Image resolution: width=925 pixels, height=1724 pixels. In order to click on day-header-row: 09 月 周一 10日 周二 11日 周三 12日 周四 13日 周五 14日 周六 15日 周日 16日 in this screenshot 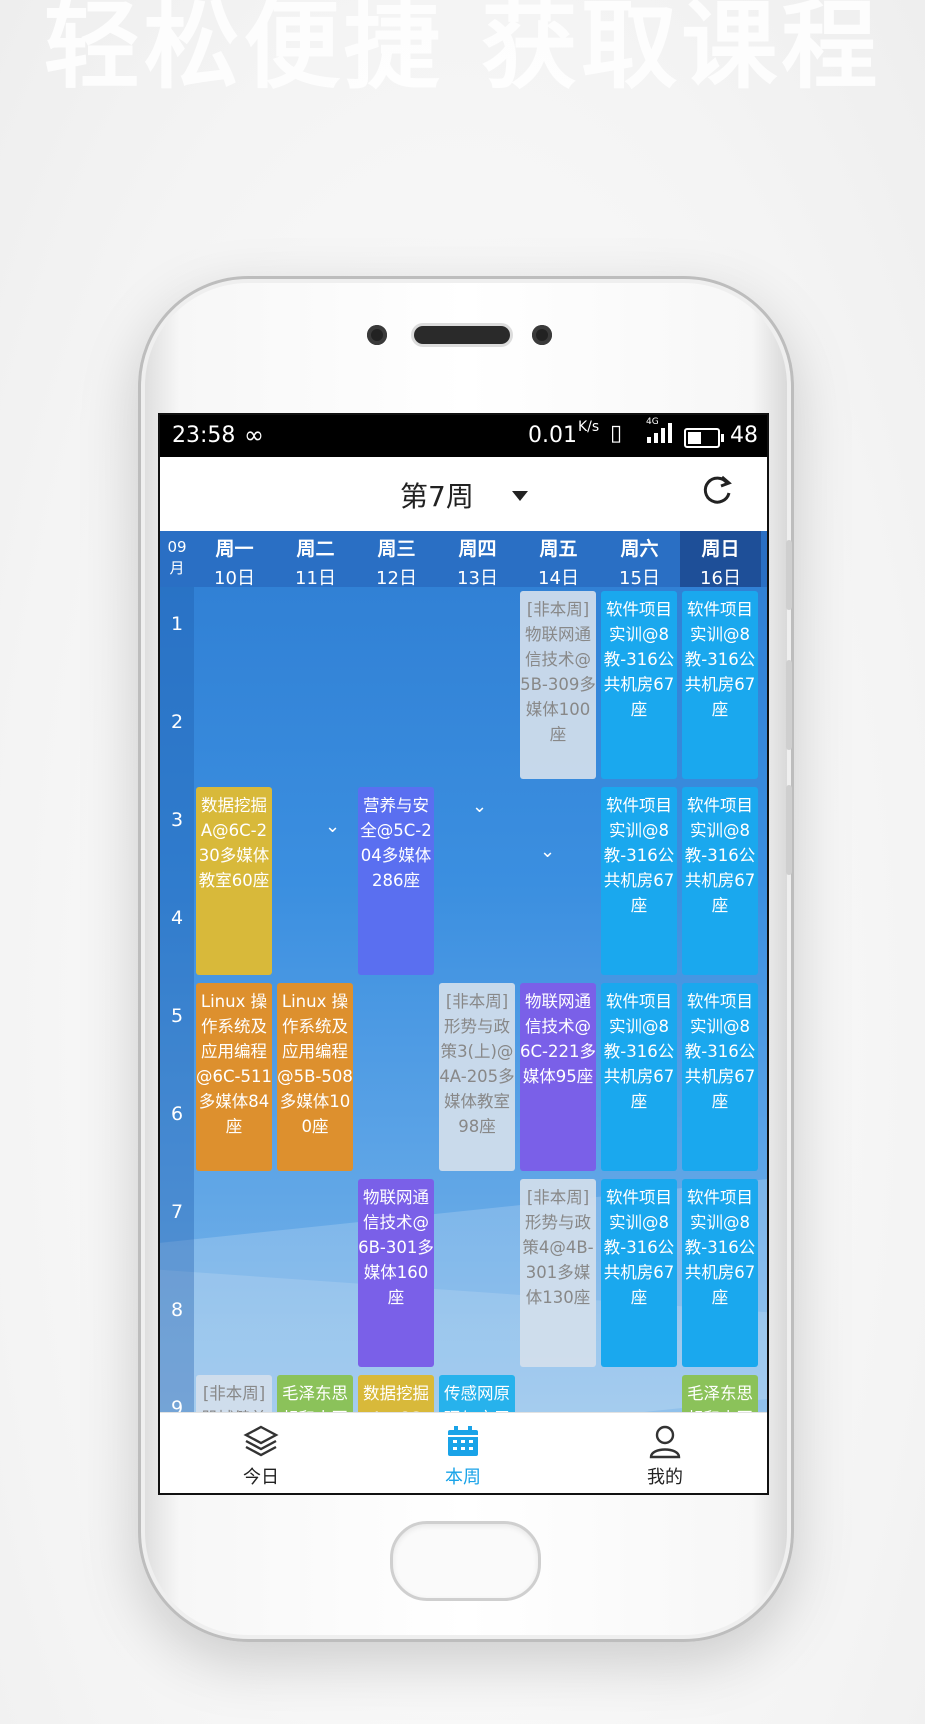, I will do `click(463, 560)`.